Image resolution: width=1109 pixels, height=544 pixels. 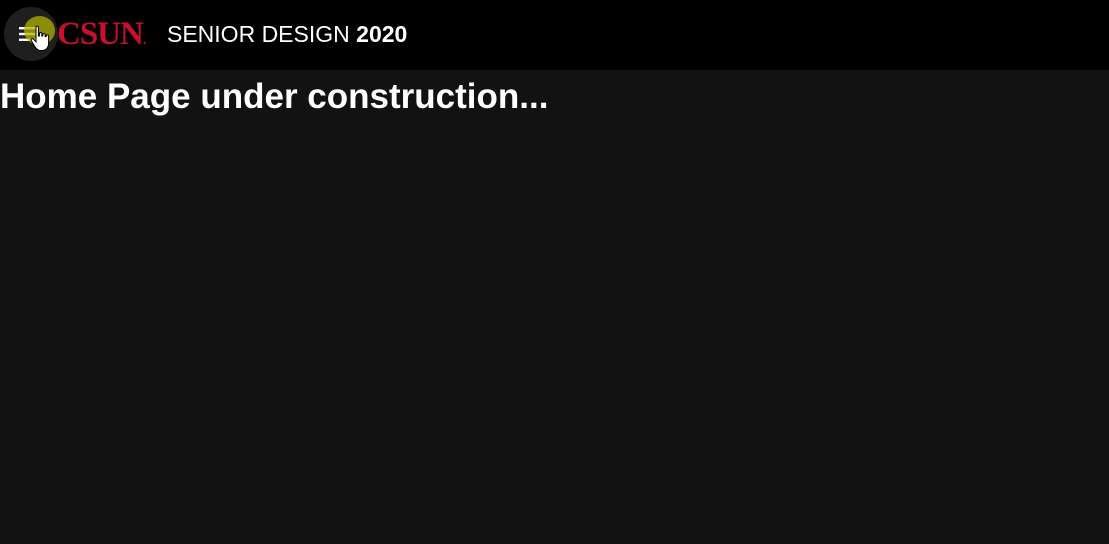 I want to click on site-title: SENIOR DESIGN 2020, so click(x=287, y=34).